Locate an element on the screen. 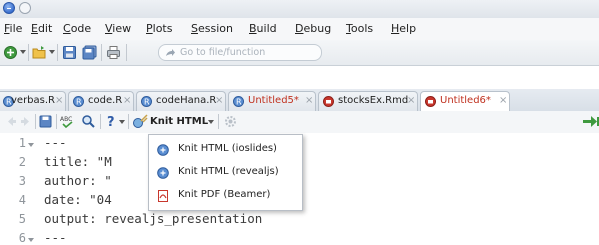 This screenshot has height=245, width=599. goto-placeholder: Go to file/function is located at coordinates (223, 52).